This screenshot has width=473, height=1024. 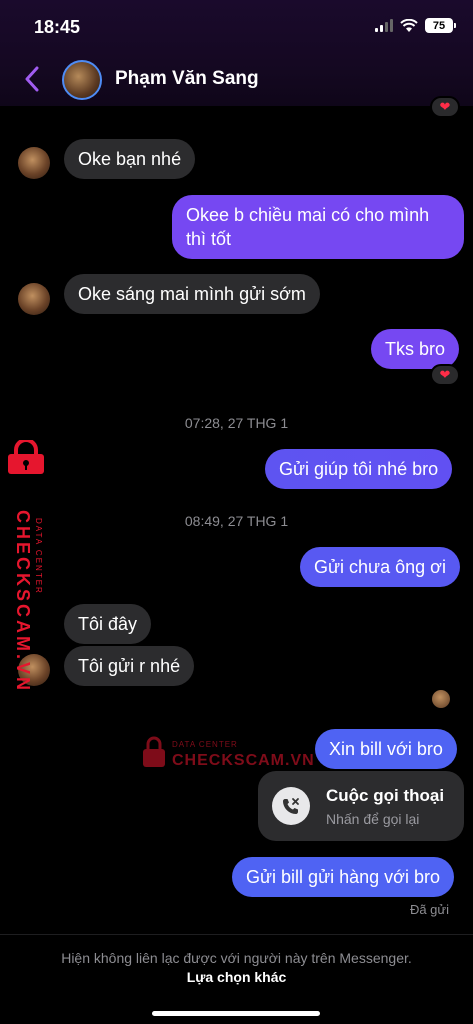 What do you see at coordinates (209, 239) in the screenshot?
I see `message-text-line: thì tốt` at bounding box center [209, 239].